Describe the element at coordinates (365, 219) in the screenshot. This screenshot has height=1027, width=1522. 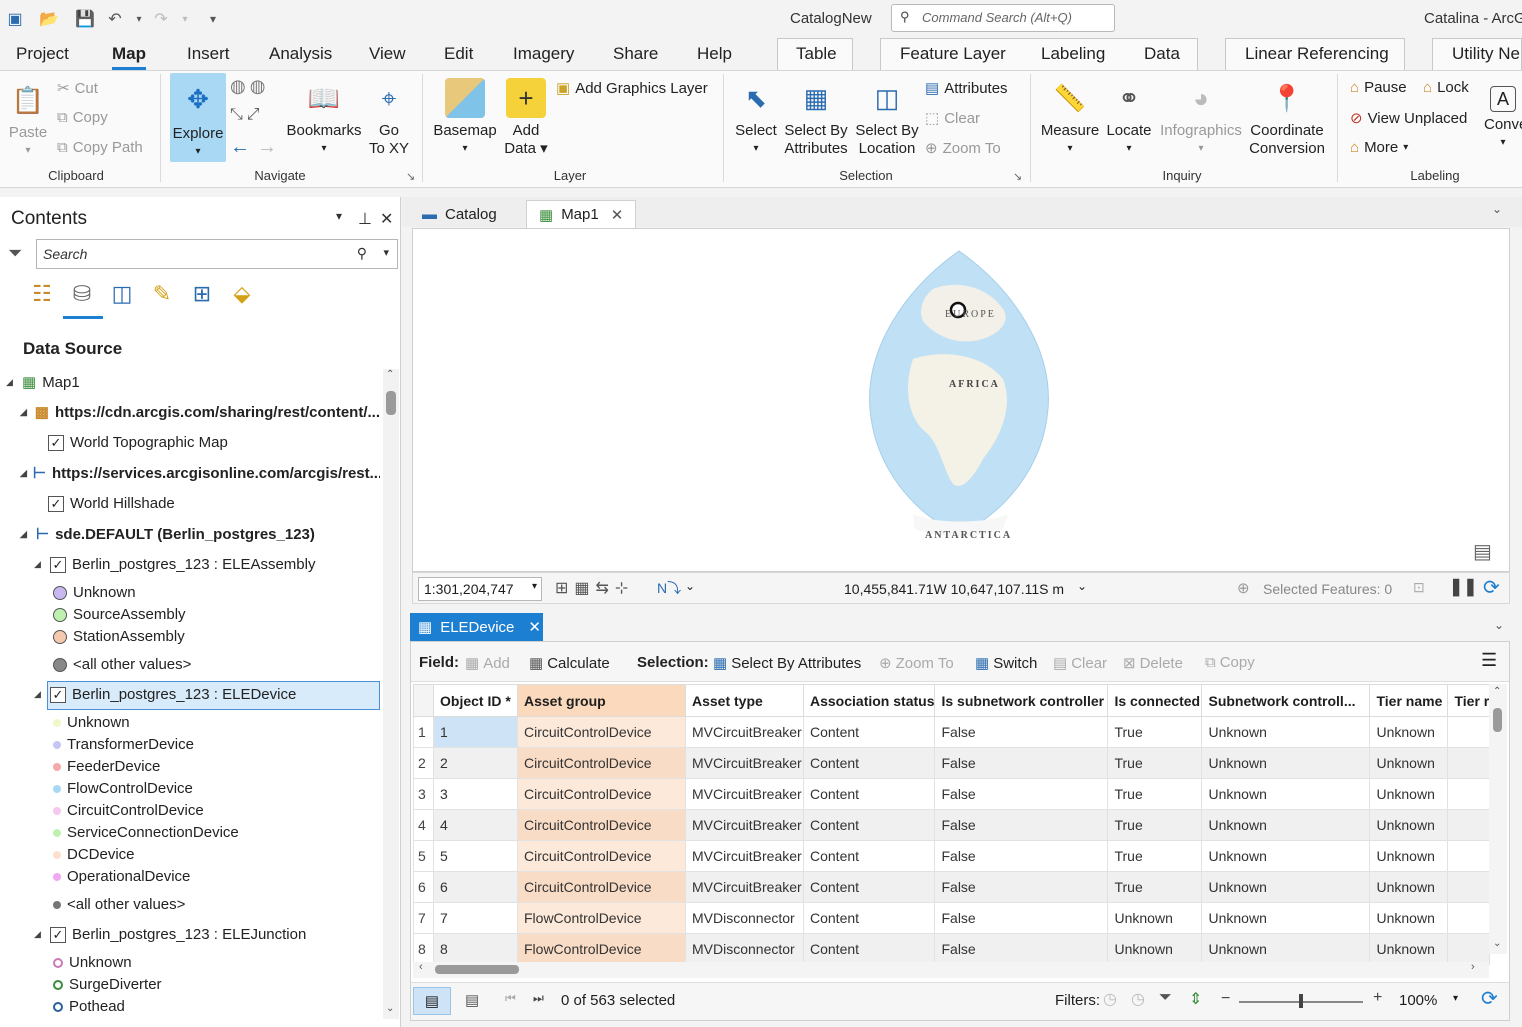
I see `pin-icon: ⊥` at that location.